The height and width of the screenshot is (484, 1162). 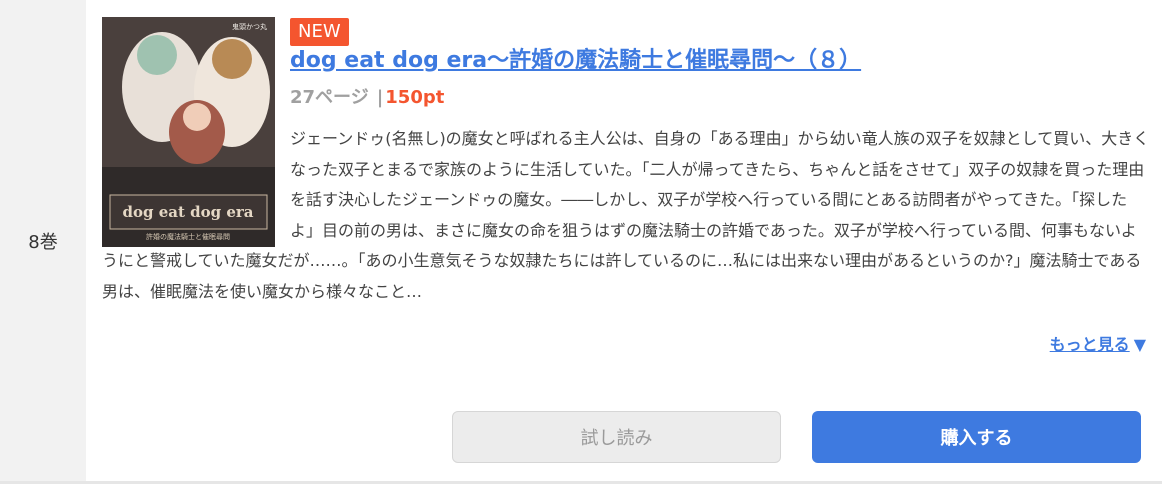 I want to click on buy-button: 購入する, so click(x=976, y=437).